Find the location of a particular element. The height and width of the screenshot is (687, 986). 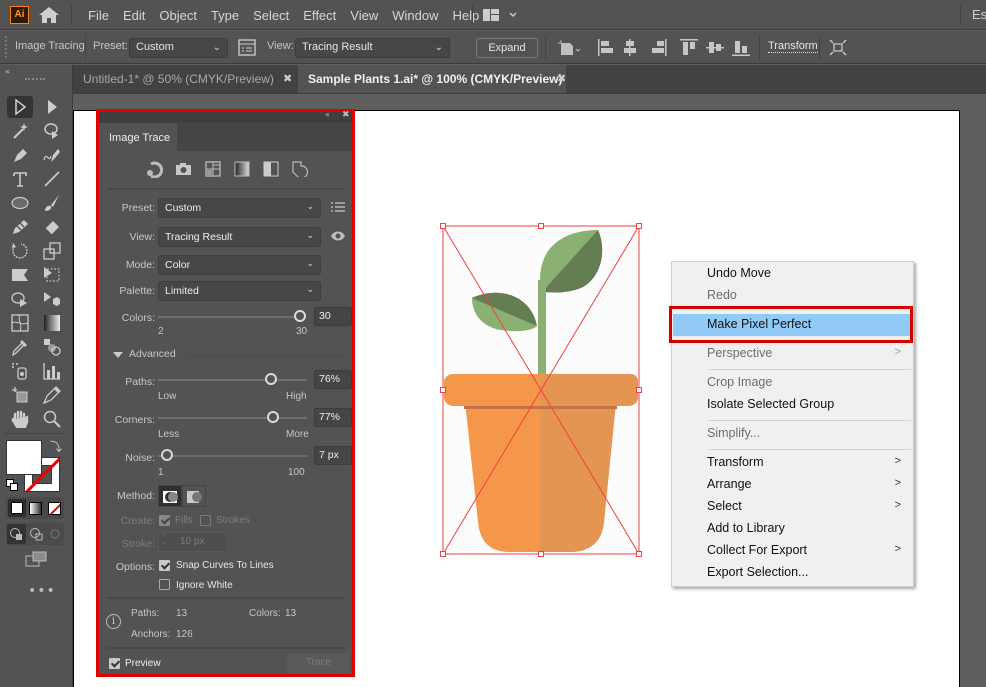

curvature-tool is located at coordinates (52, 155).